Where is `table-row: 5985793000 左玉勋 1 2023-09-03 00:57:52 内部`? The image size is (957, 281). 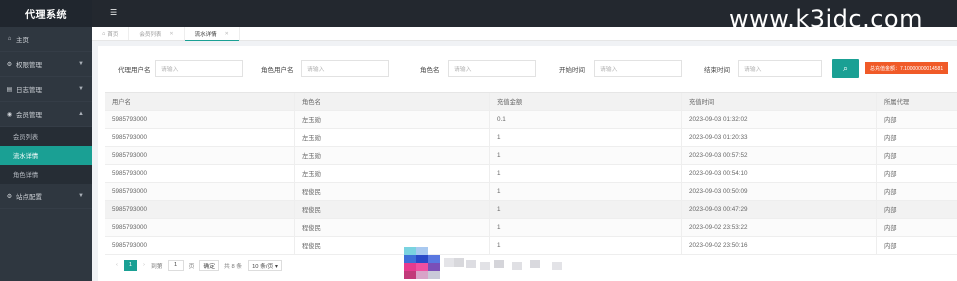
table-row: 5985793000 左玉勋 1 2023-09-03 00:57:52 内部 is located at coordinates (531, 156).